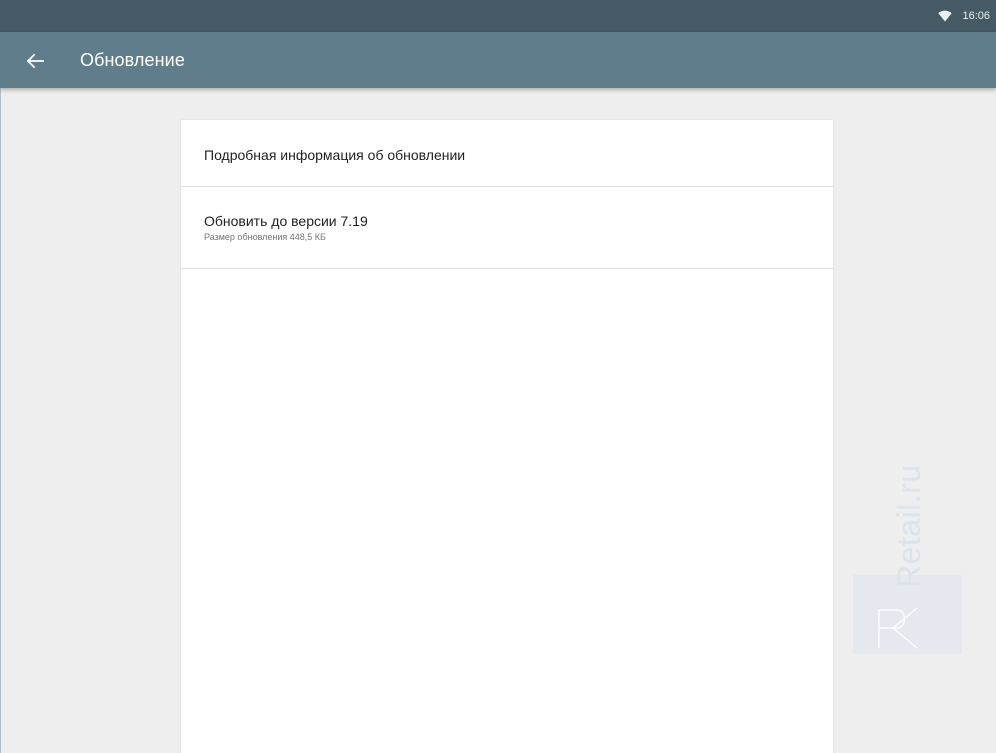 Image resolution: width=996 pixels, height=753 pixels. I want to click on watermark-block, so click(907, 614).